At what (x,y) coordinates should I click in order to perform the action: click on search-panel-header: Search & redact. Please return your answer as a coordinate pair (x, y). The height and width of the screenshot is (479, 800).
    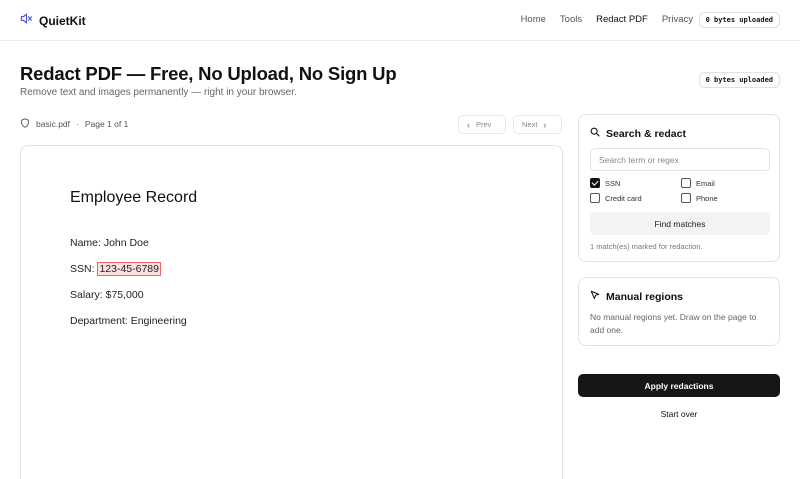
    Looking at the image, I should click on (638, 133).